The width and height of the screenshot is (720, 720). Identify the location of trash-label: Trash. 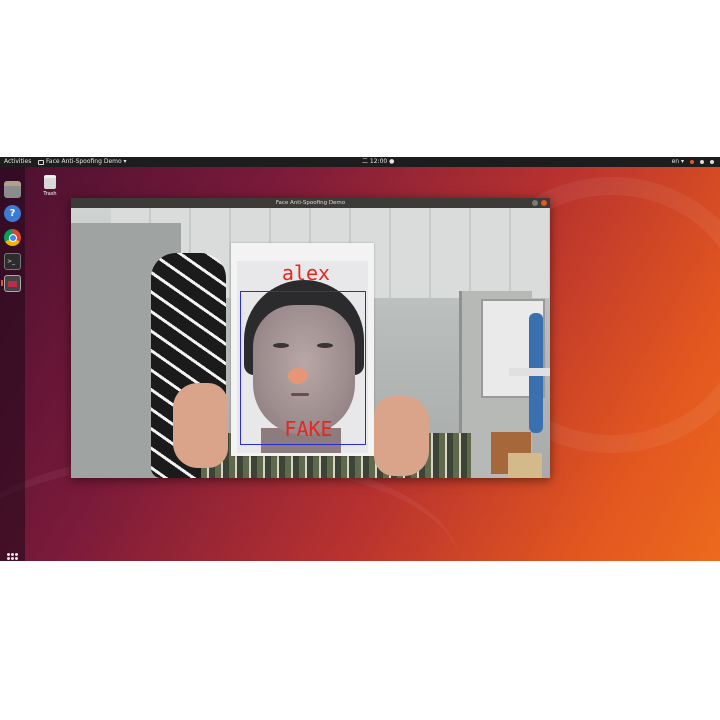
(50, 194).